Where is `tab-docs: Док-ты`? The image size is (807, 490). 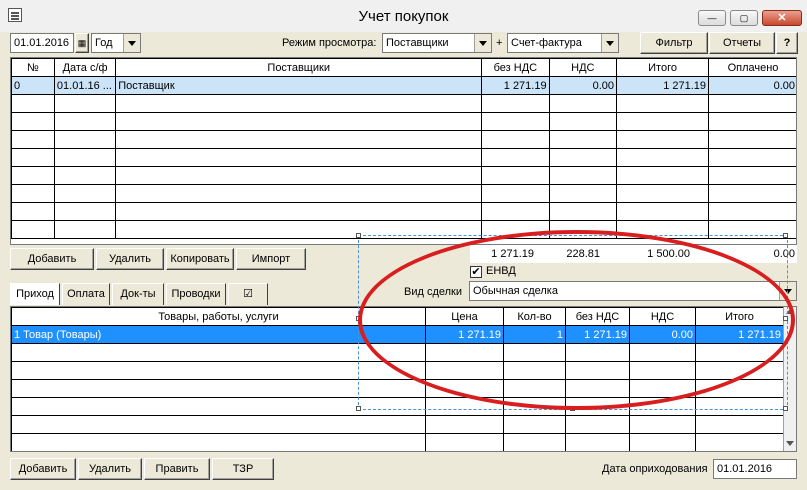 tab-docs: Док-ты is located at coordinates (138, 294).